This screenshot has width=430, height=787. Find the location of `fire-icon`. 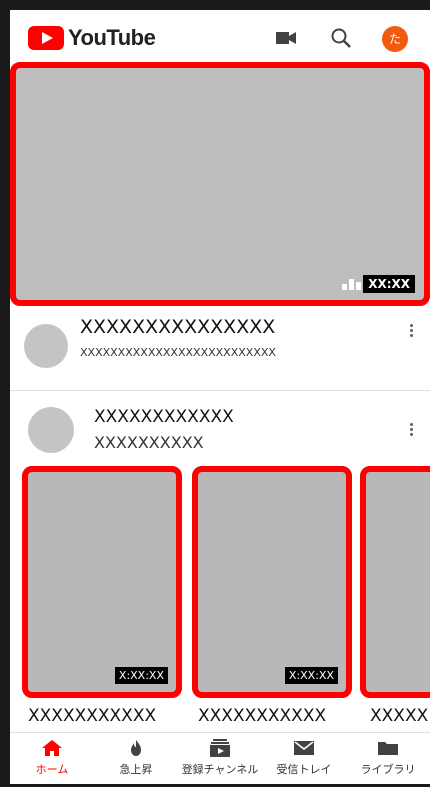

fire-icon is located at coordinates (136, 748).